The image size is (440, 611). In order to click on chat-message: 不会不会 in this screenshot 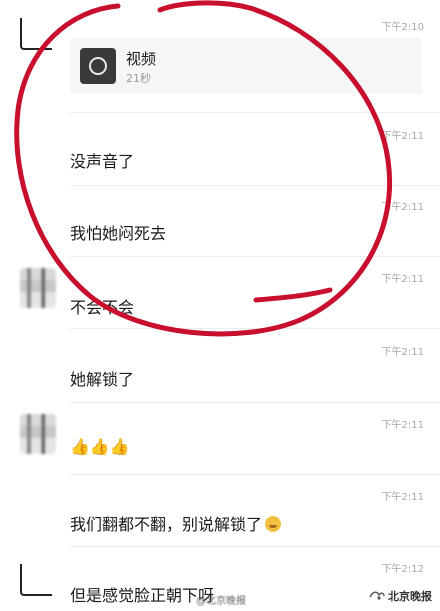, I will do `click(102, 306)`.